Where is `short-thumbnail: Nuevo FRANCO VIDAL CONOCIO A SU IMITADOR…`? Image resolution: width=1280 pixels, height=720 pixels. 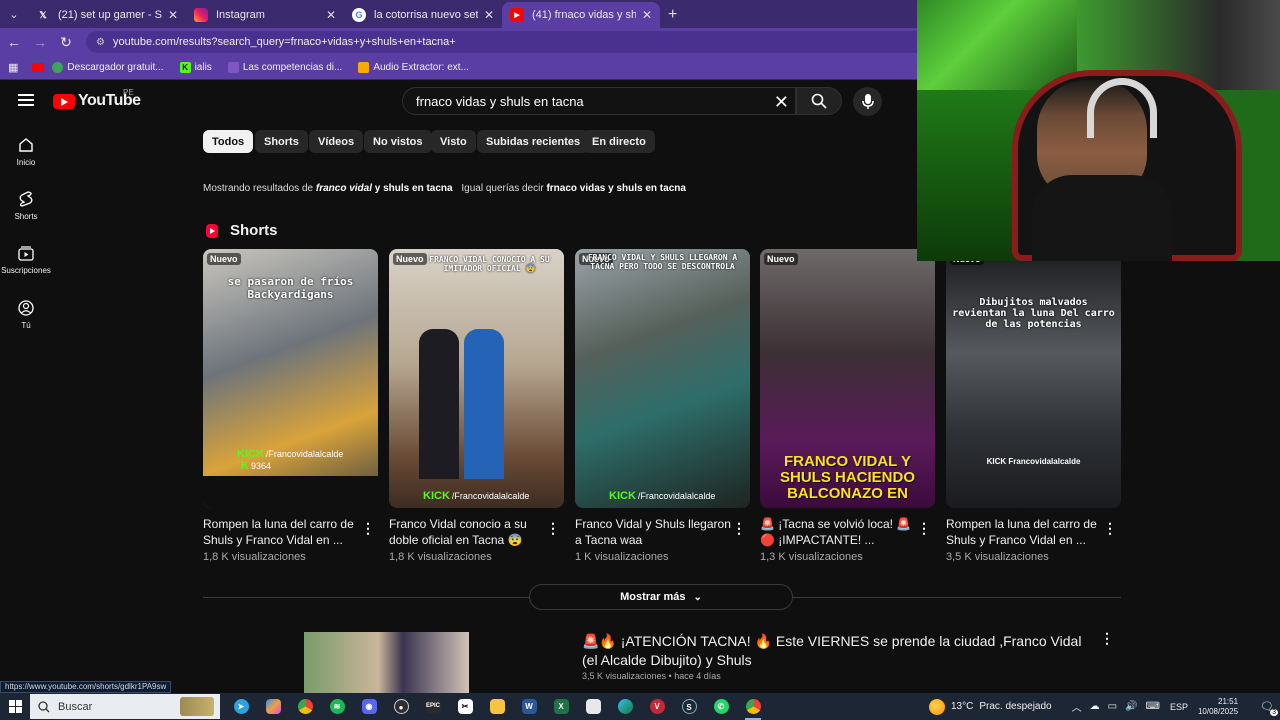 short-thumbnail: Nuevo FRANCO VIDAL CONOCIO A SU IMITADOR… is located at coordinates (476, 378).